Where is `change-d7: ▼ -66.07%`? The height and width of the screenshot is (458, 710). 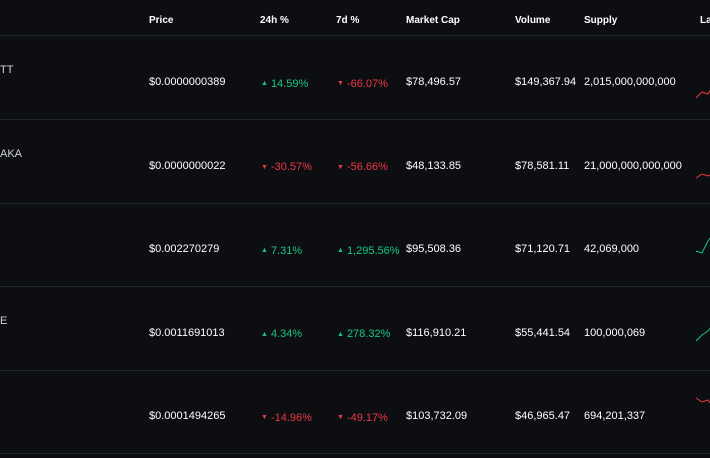 change-d7: ▼ -66.07% is located at coordinates (362, 84).